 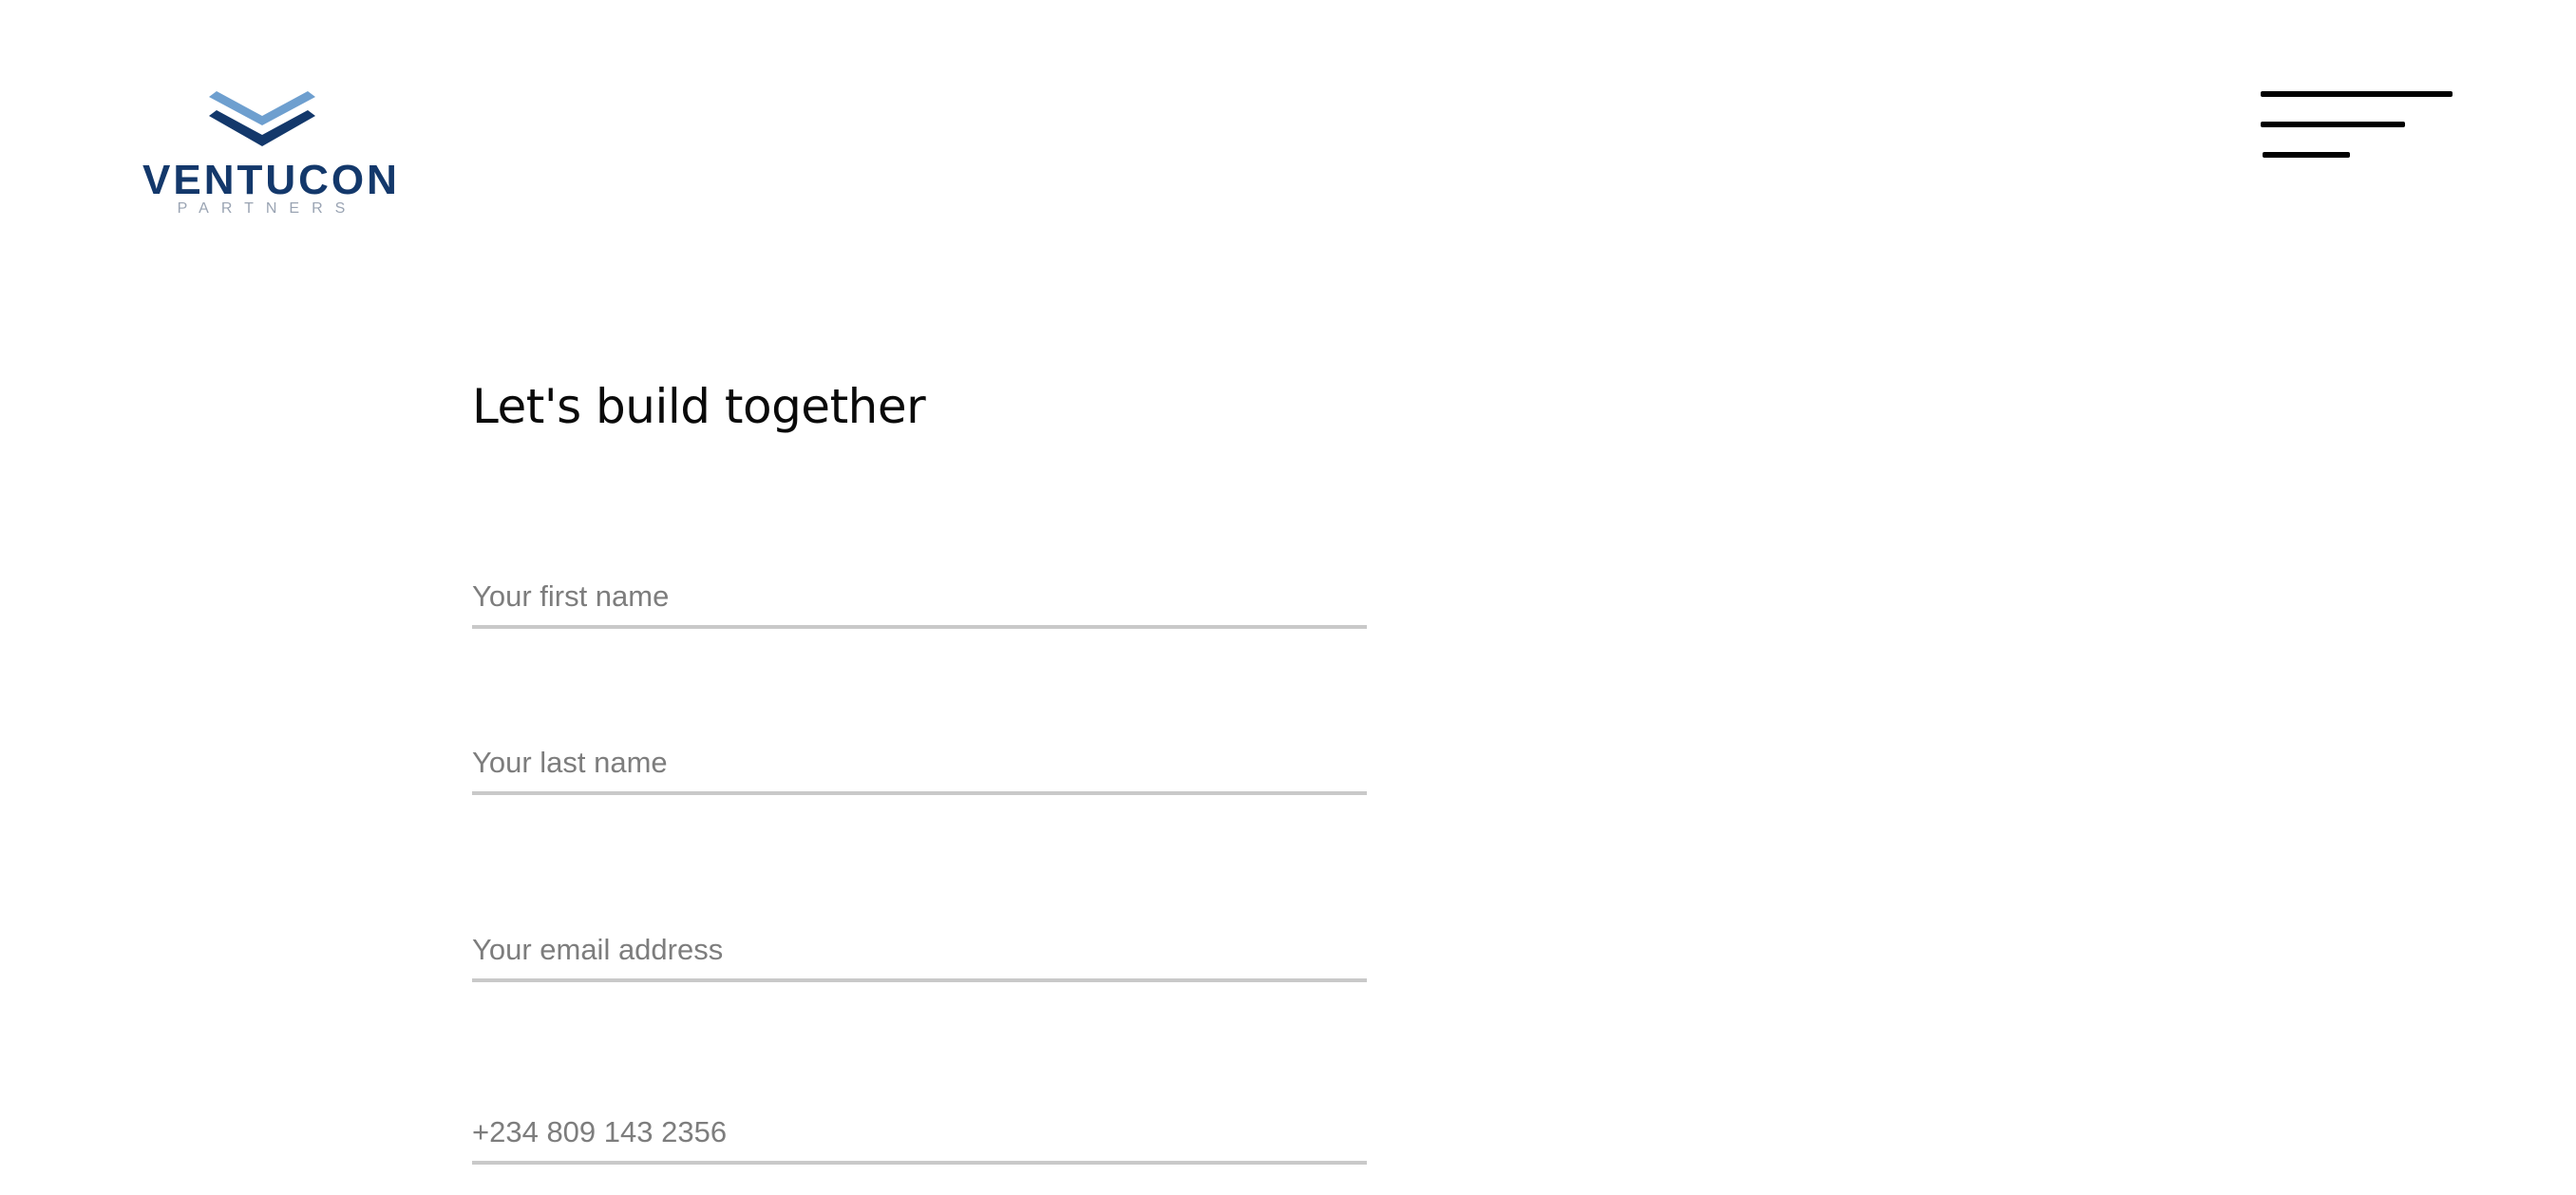 What do you see at coordinates (262, 118) in the screenshot?
I see `chevron-logo-icon` at bounding box center [262, 118].